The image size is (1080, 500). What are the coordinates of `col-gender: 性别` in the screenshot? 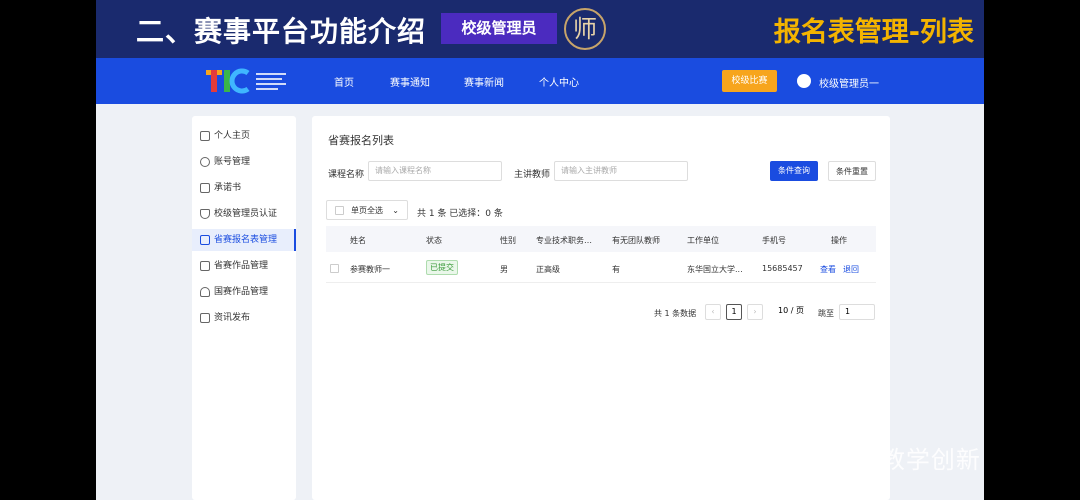 It's located at (508, 240).